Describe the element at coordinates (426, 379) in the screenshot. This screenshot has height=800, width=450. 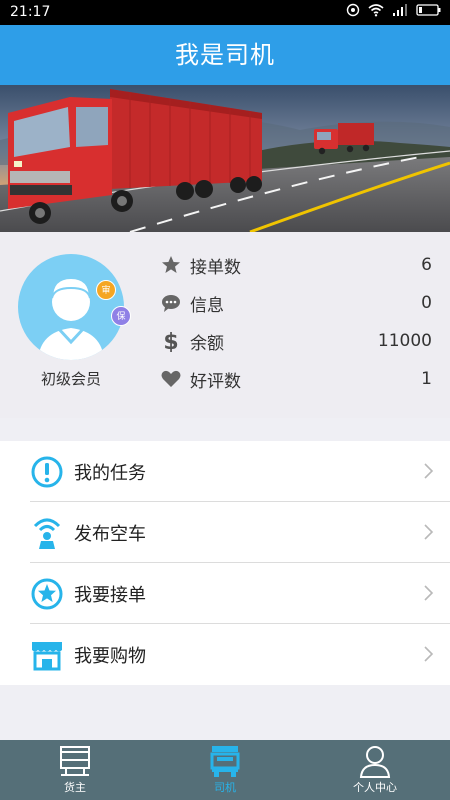
I see `stat-value: 1` at that location.